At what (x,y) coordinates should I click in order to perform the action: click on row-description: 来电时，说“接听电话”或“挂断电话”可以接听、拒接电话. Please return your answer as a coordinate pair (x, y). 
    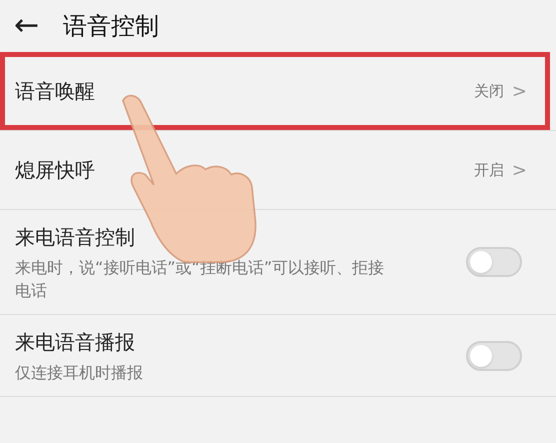
    Looking at the image, I should click on (200, 279).